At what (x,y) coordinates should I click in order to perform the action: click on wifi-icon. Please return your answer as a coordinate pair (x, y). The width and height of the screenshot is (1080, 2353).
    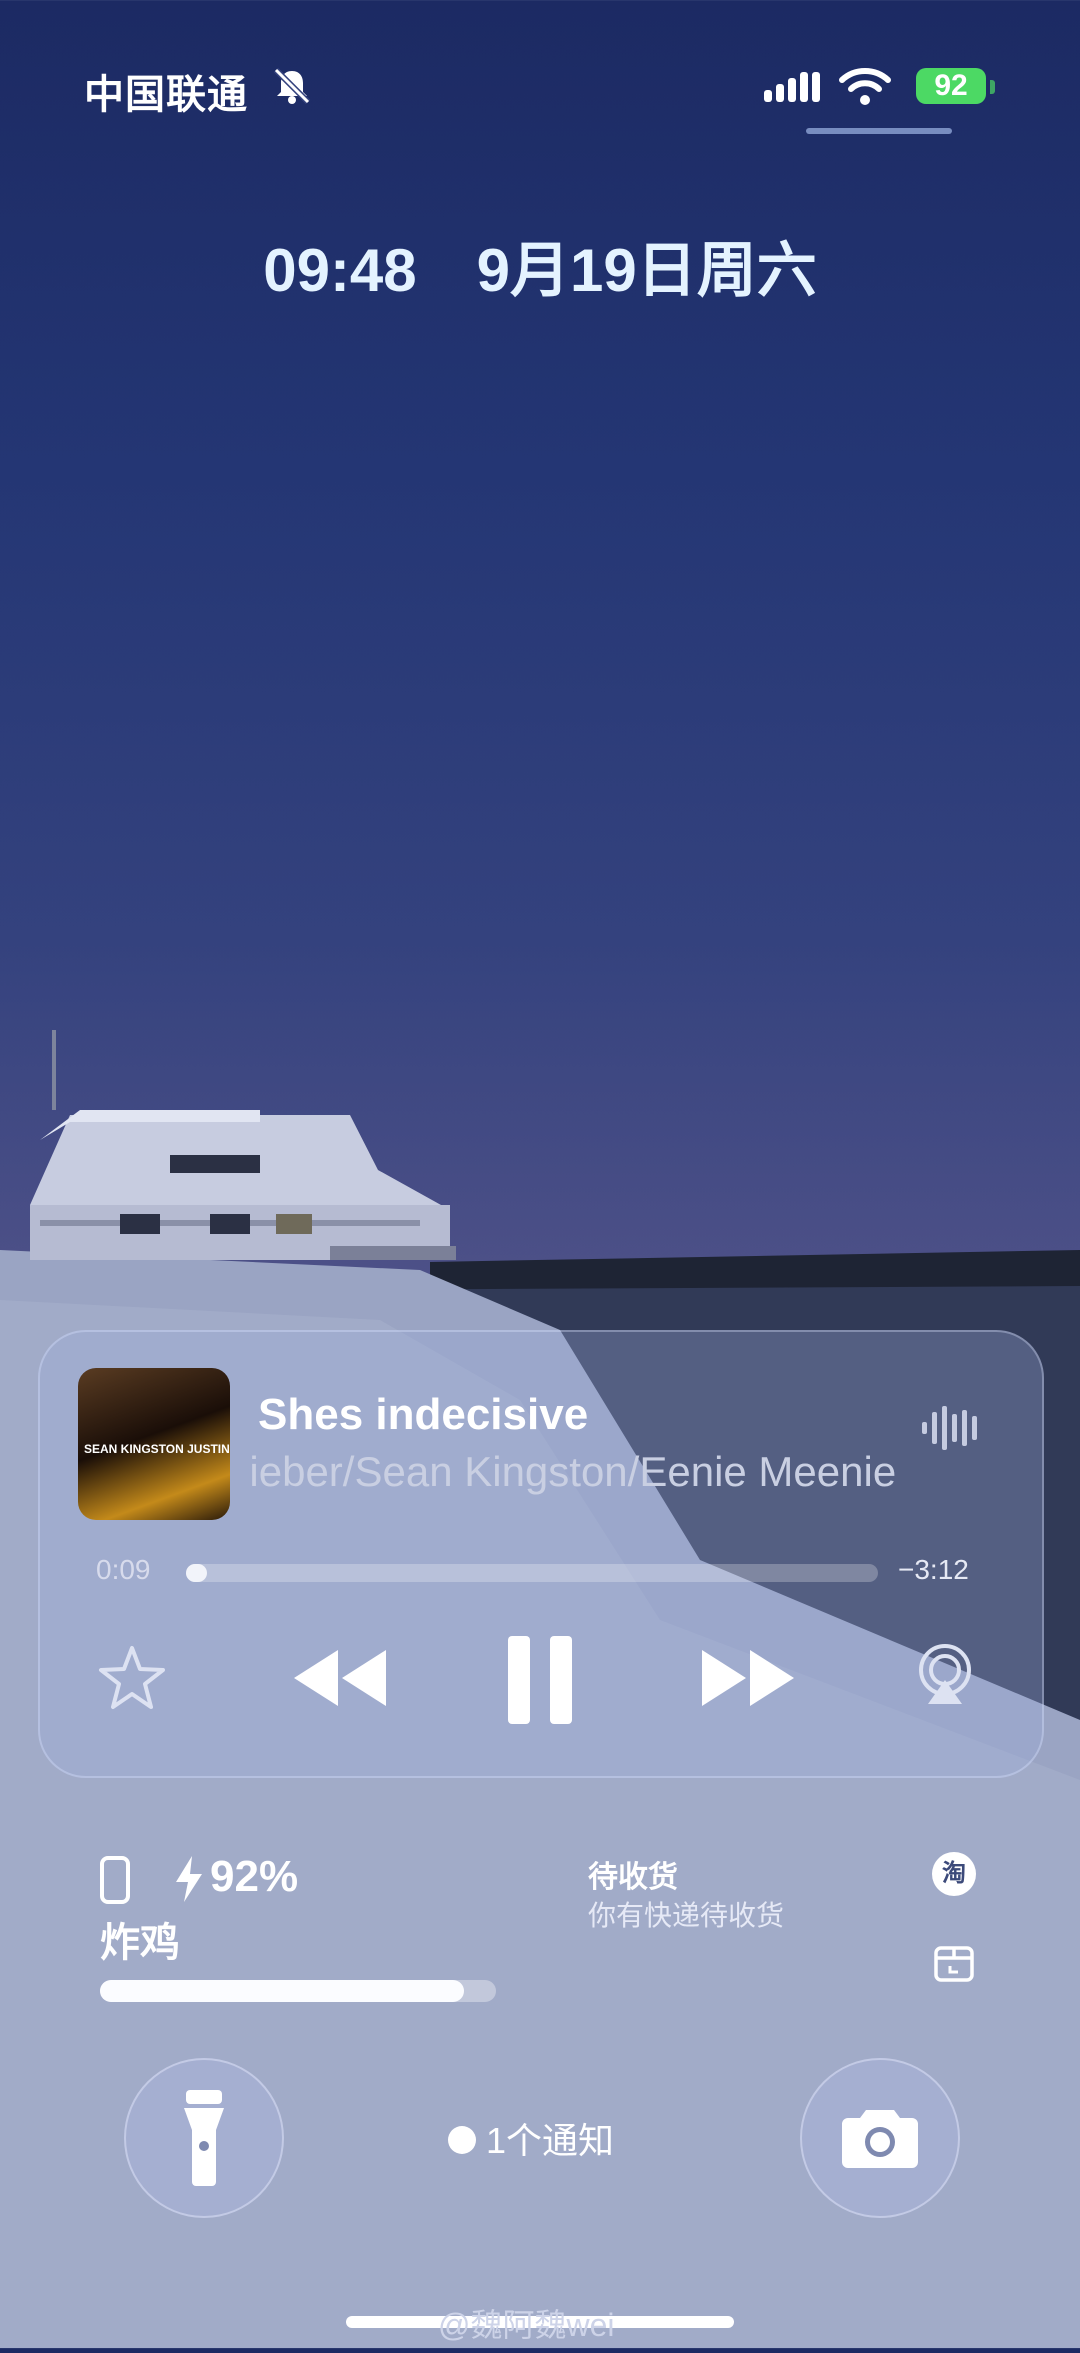
    Looking at the image, I should click on (865, 86).